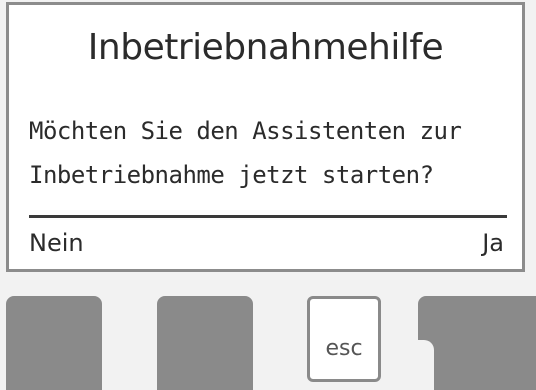 The image size is (536, 390). I want to click on esc-button: esc, so click(344, 339).